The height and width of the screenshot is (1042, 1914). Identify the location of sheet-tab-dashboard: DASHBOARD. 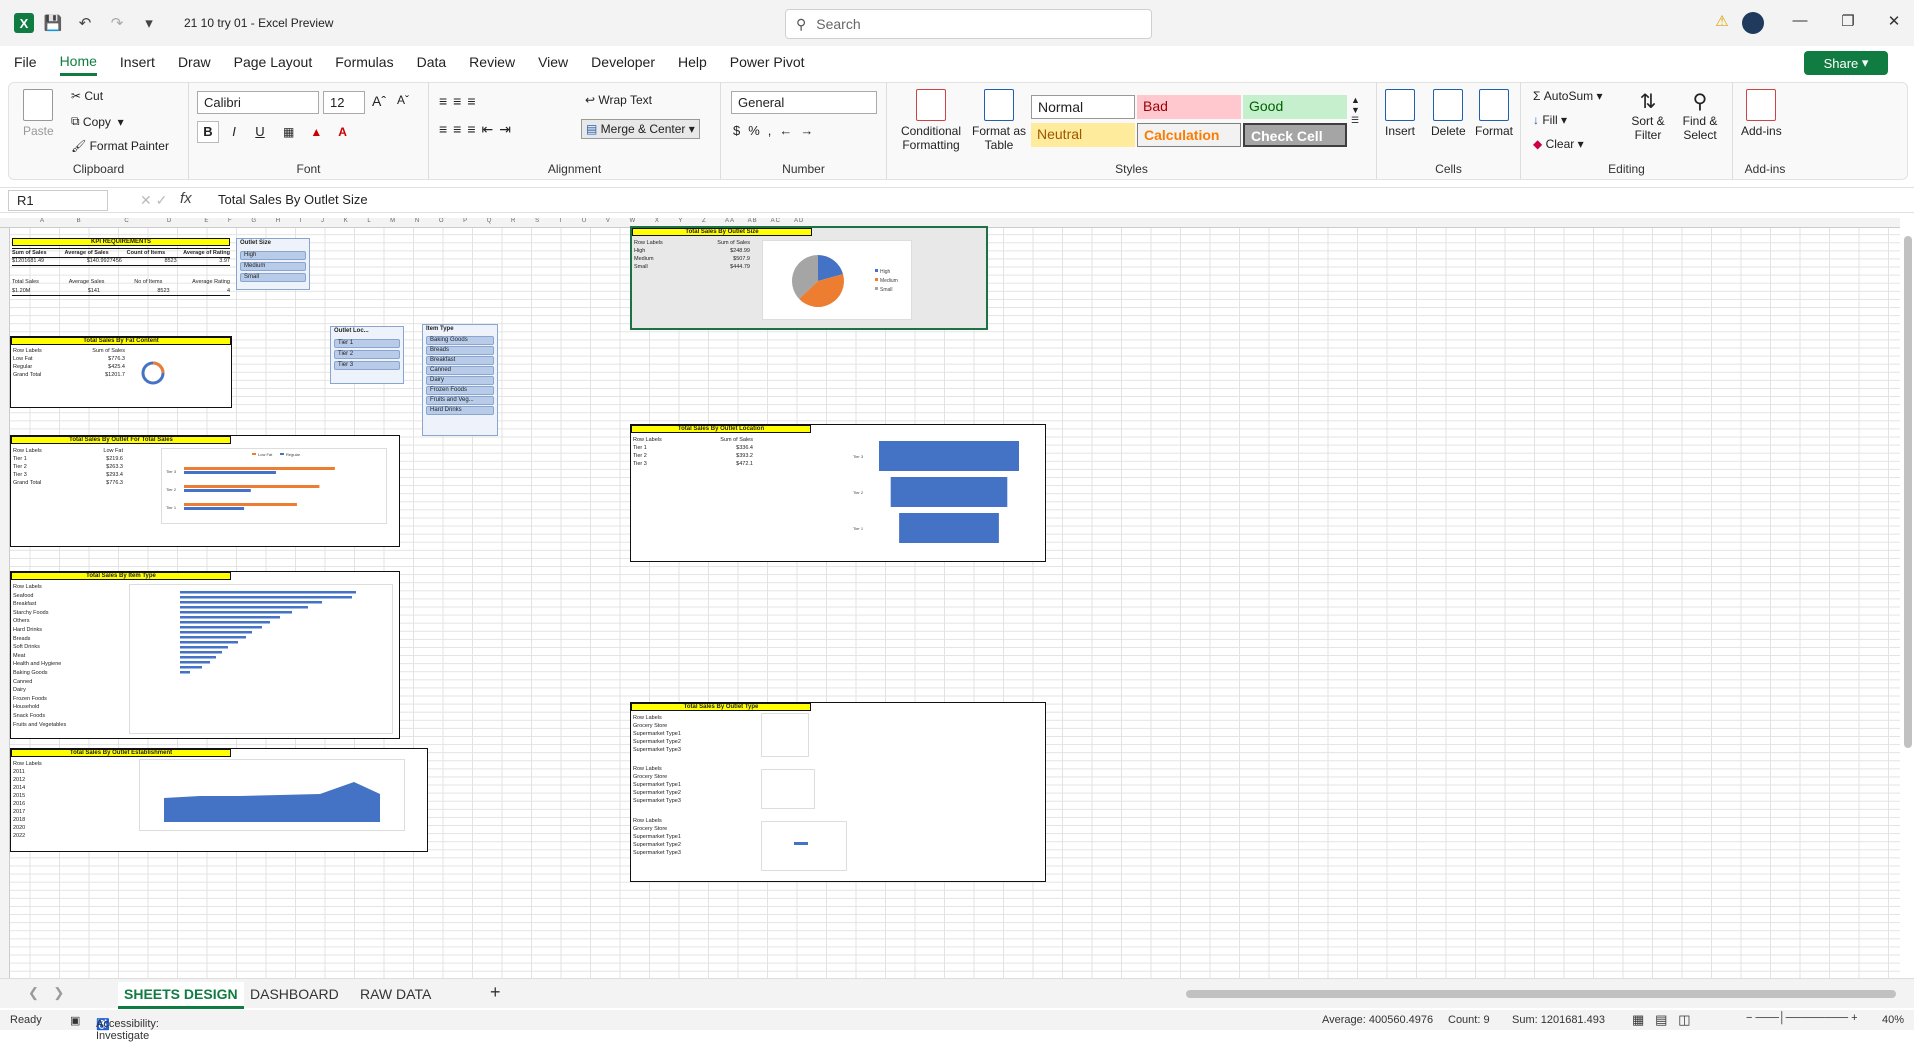
(294, 994).